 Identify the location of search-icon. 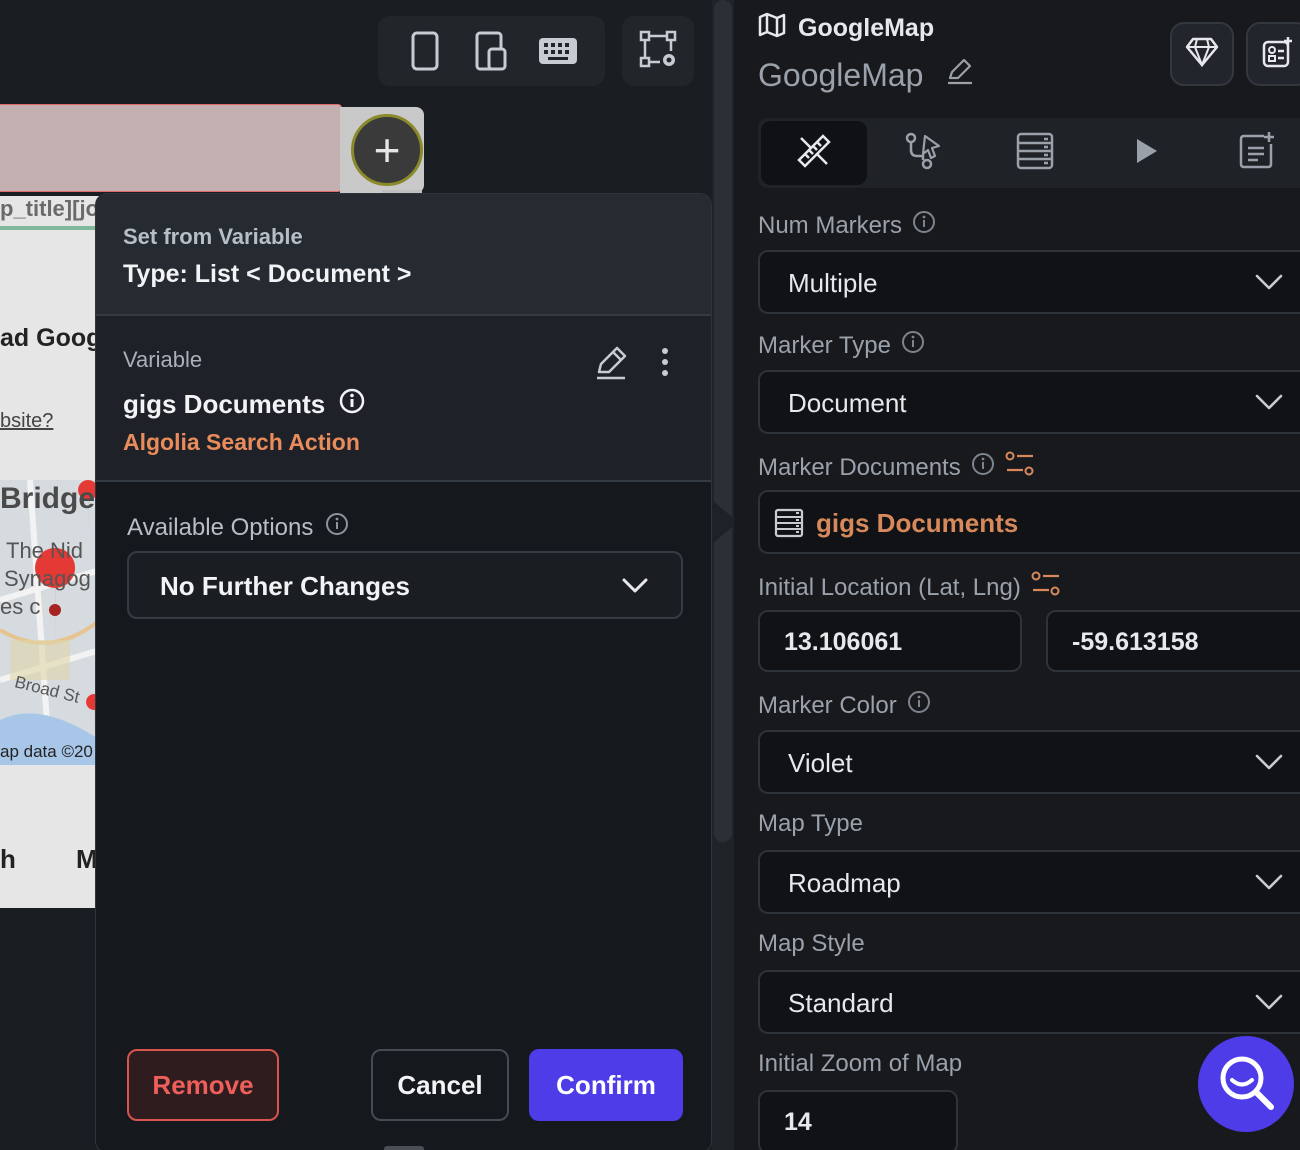
(1246, 1084).